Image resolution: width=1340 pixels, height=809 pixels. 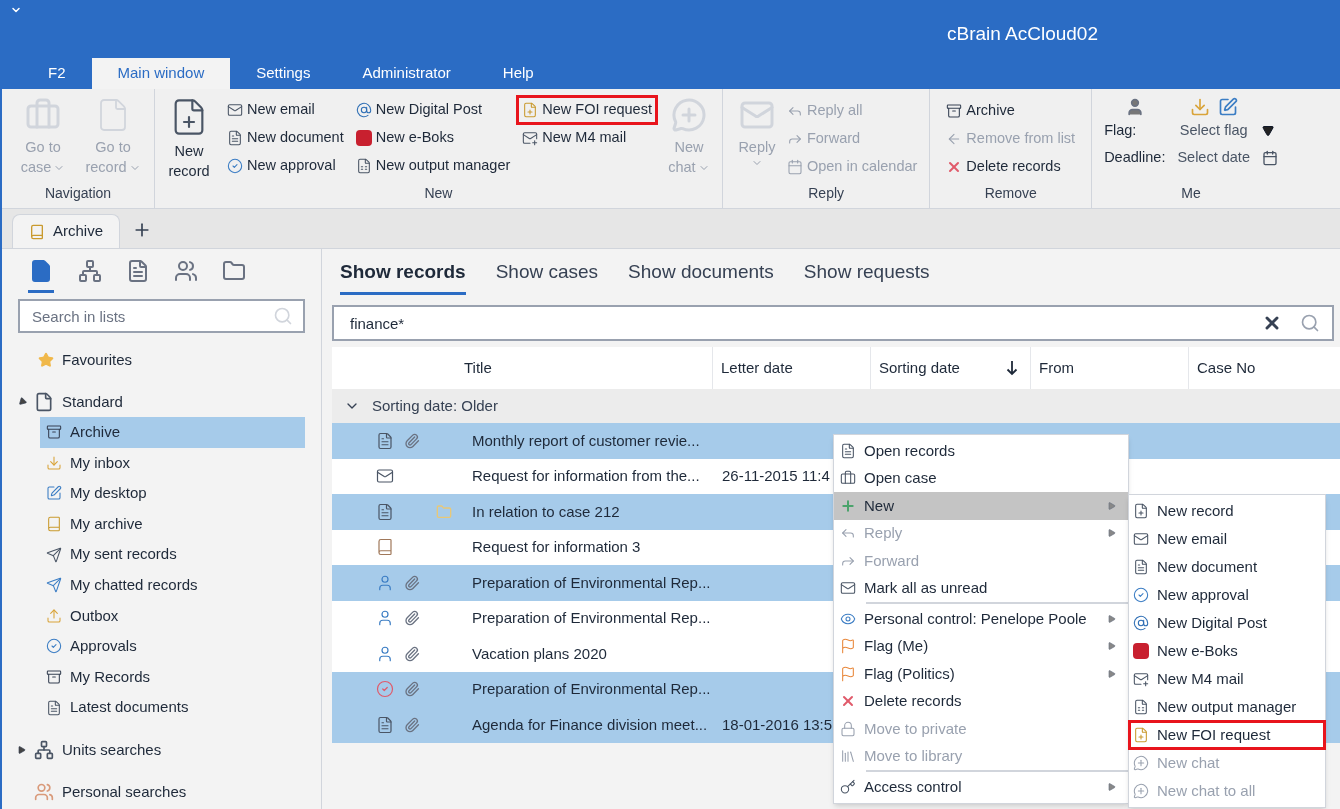 What do you see at coordinates (1010, 193) in the screenshot?
I see `group-label: Remove` at bounding box center [1010, 193].